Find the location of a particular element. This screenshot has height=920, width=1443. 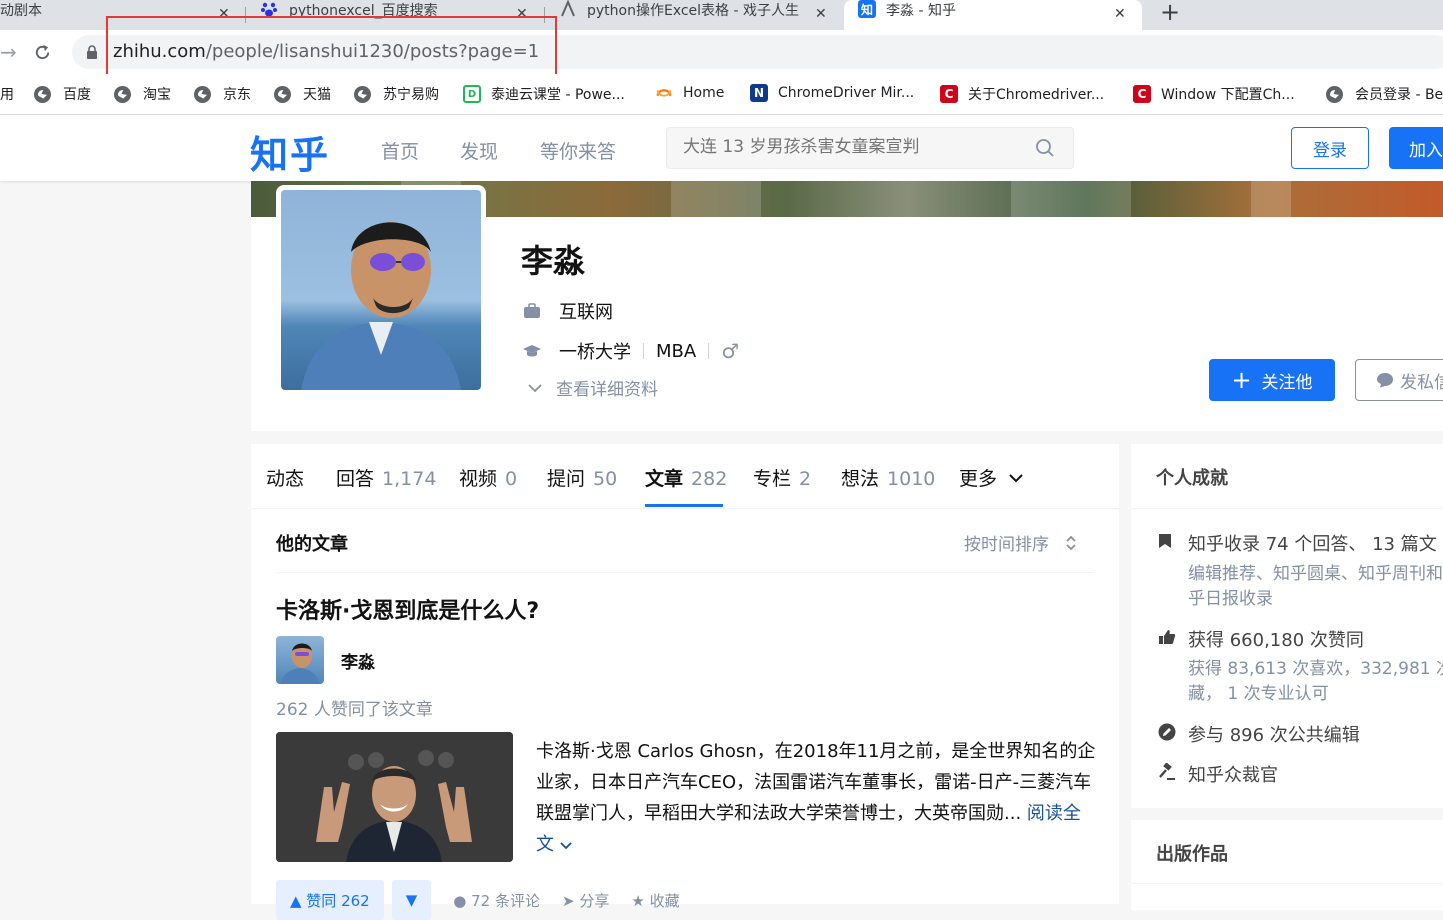

tab-articles: 文章 282 is located at coordinates (686, 477).